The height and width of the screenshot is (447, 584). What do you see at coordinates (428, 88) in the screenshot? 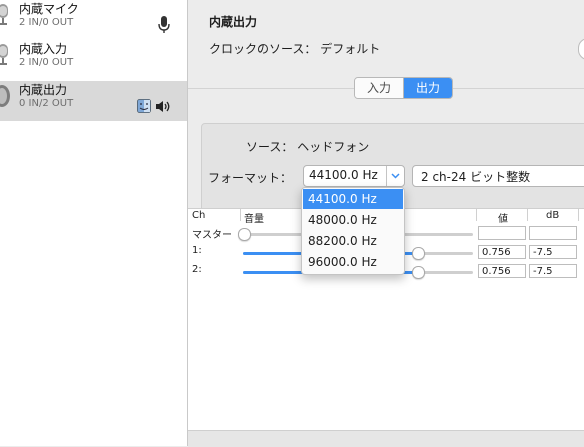
I see `tab-output: 出力` at bounding box center [428, 88].